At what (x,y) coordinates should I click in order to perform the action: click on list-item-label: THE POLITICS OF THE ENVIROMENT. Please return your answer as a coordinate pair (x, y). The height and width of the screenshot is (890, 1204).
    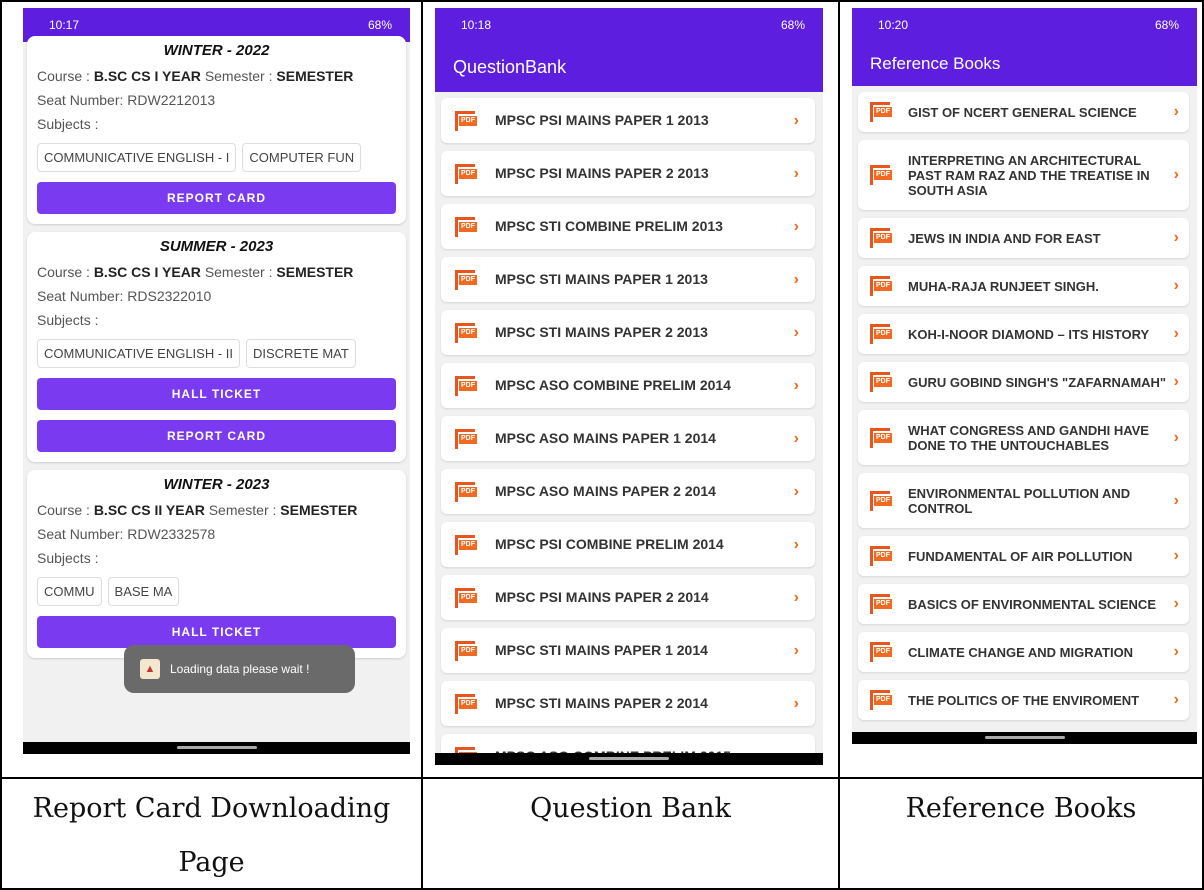
    Looking at the image, I should click on (1024, 700).